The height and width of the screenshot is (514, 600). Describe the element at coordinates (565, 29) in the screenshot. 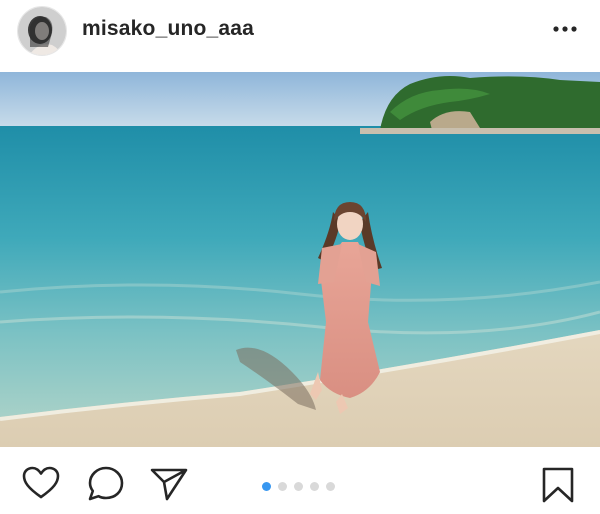

I see `ellipsis-icon` at that location.